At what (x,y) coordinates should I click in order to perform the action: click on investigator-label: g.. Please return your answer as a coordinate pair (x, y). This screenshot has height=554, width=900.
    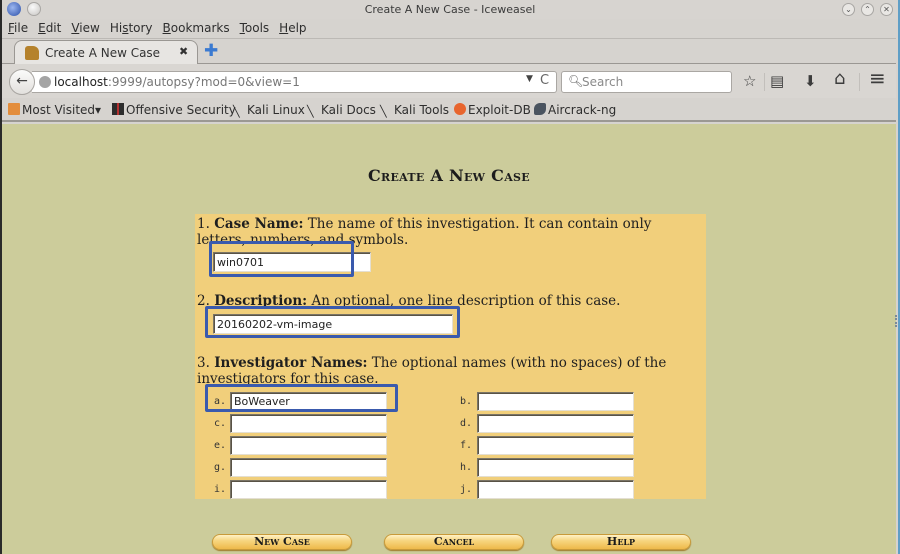
    Looking at the image, I should click on (220, 467).